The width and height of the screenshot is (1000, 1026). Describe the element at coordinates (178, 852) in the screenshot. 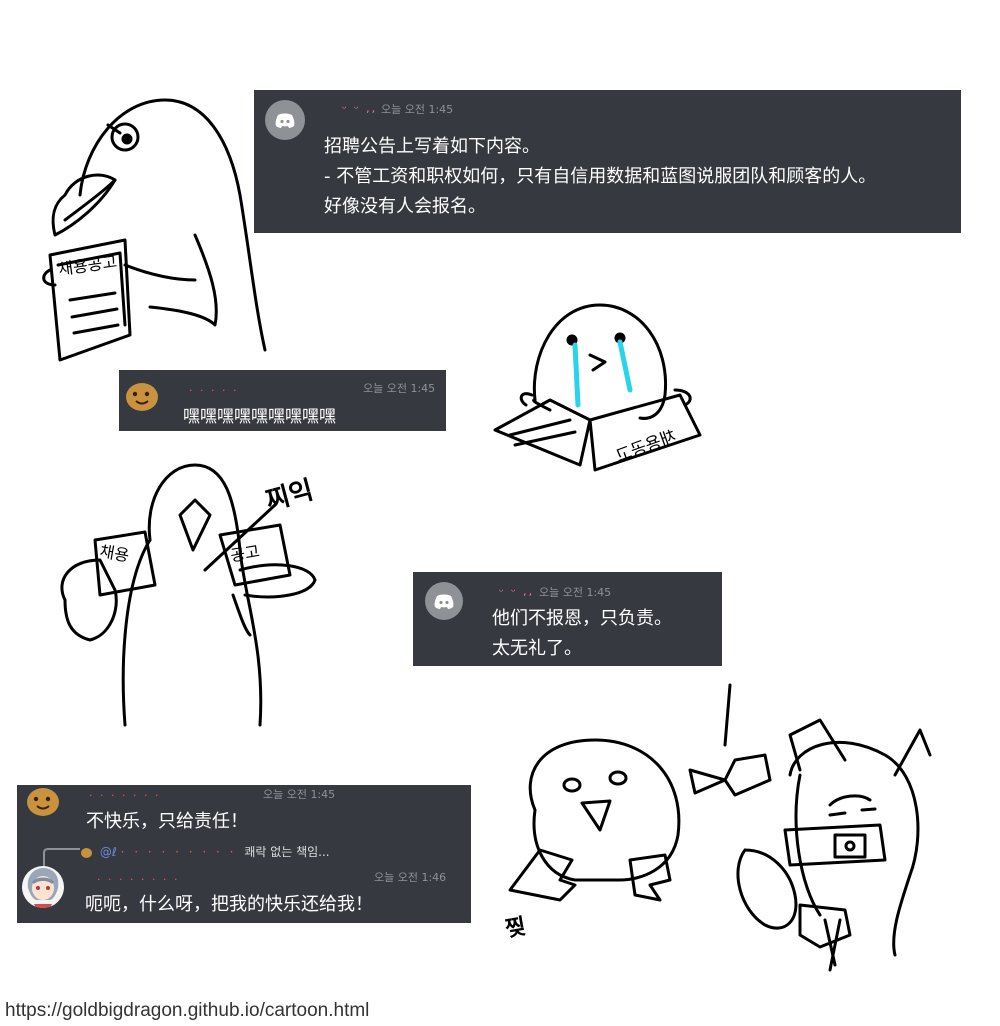

I see `reply-username-redacted: · · · · · · · · ·` at that location.